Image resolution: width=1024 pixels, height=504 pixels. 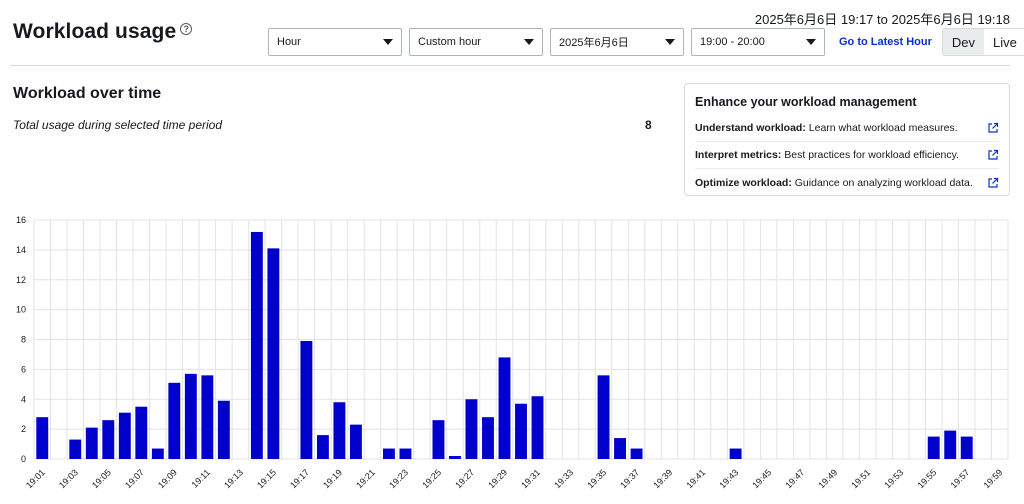 What do you see at coordinates (806, 102) in the screenshot?
I see `info-card-title: Enhance your workload management` at bounding box center [806, 102].